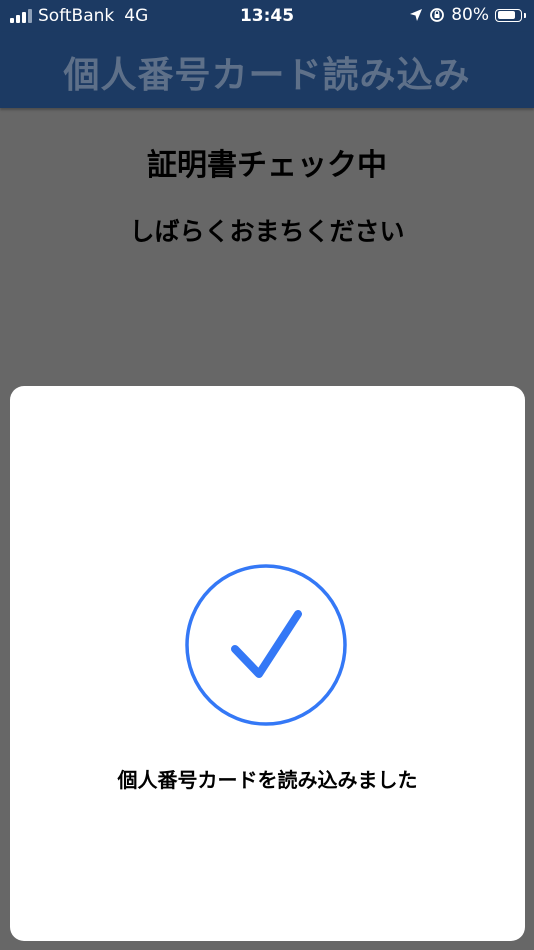 The height and width of the screenshot is (950, 534). Describe the element at coordinates (267, 231) in the screenshot. I see `status-subheading: しばらくおまちください` at that location.